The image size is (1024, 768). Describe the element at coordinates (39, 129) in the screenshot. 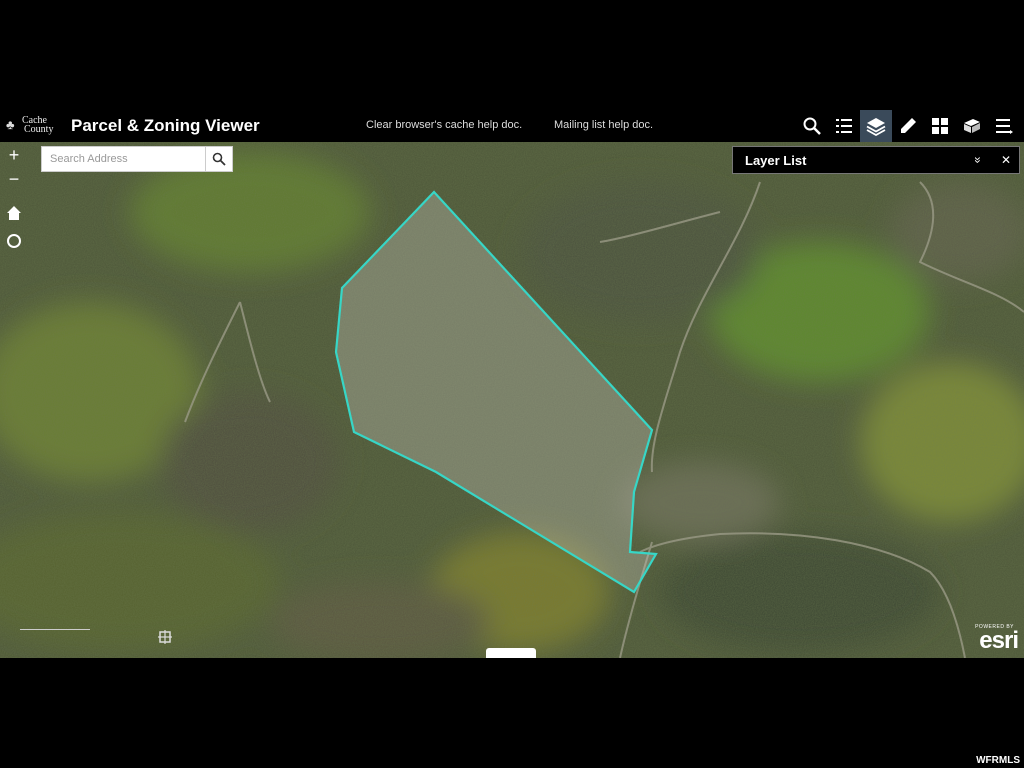

I see `logo-line-2: County` at that location.